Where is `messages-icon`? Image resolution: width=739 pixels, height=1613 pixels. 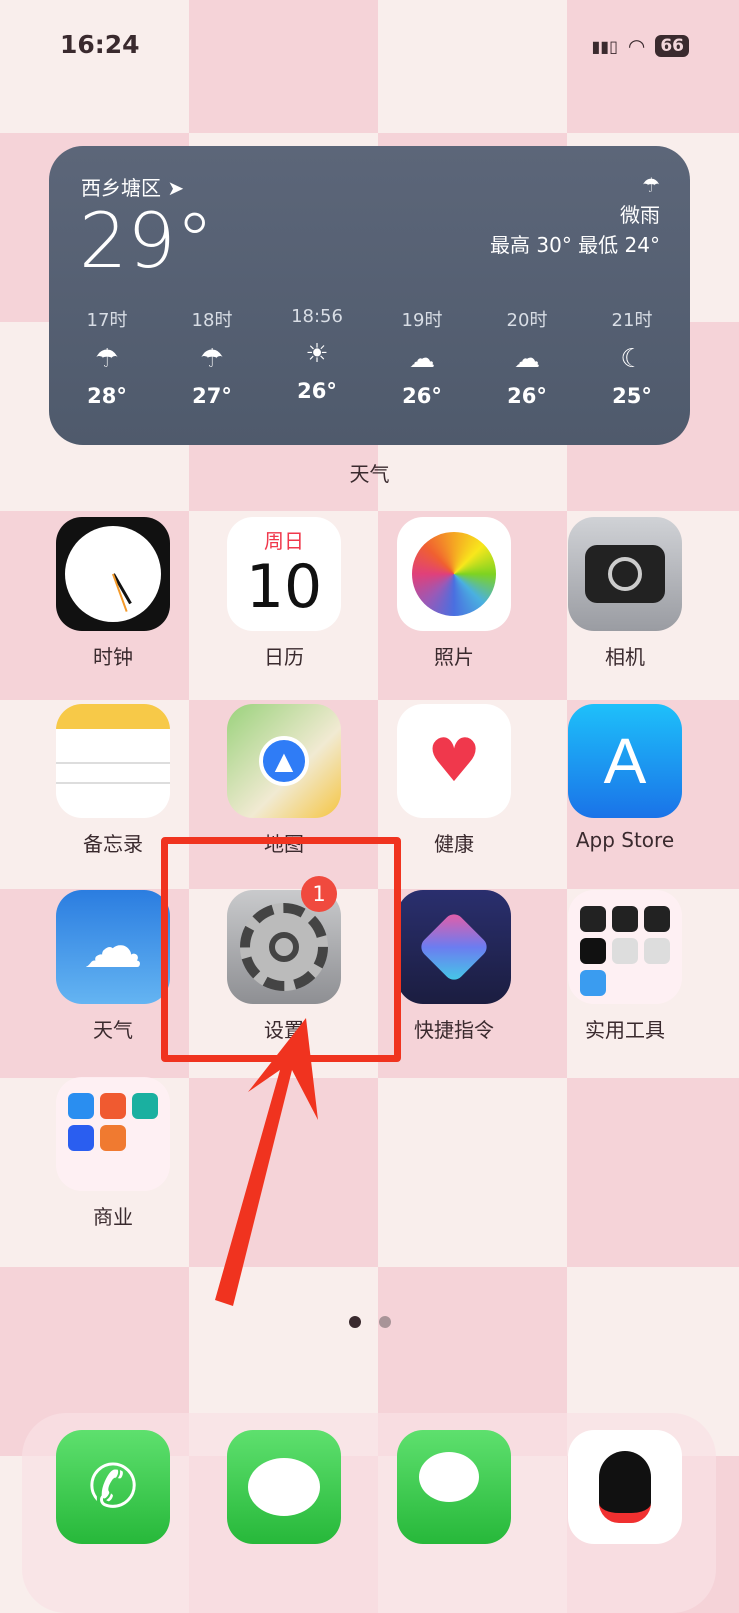
messages-icon is located at coordinates (284, 1487).